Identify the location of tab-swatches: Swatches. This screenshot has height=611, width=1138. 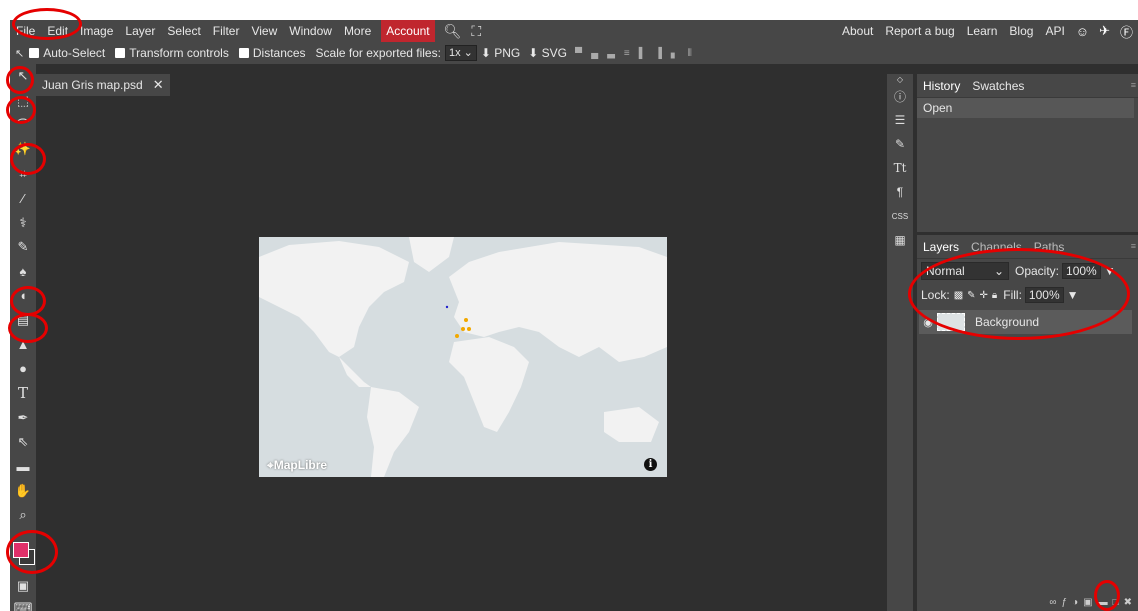
(998, 86).